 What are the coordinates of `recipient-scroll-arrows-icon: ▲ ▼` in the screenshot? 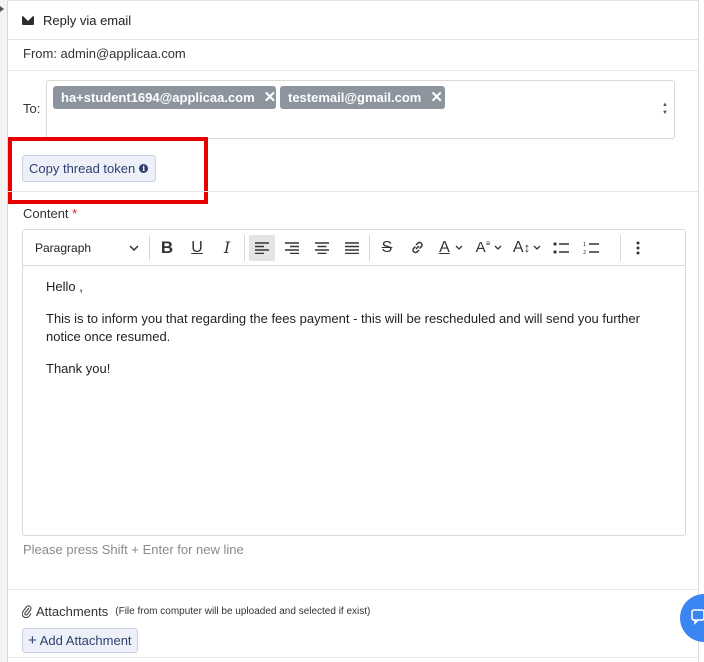 It's located at (665, 109).